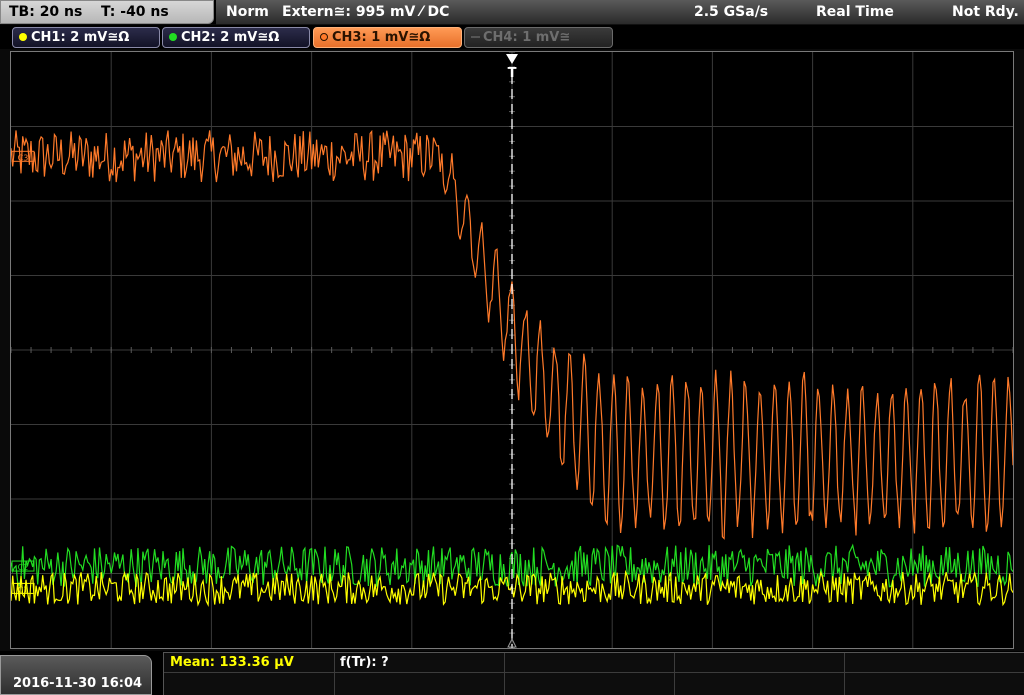 Image resolution: width=1024 pixels, height=695 pixels. Describe the element at coordinates (527, 37) in the screenshot. I see `tab-ch4-label: CH4: 1 mV≅` at that location.